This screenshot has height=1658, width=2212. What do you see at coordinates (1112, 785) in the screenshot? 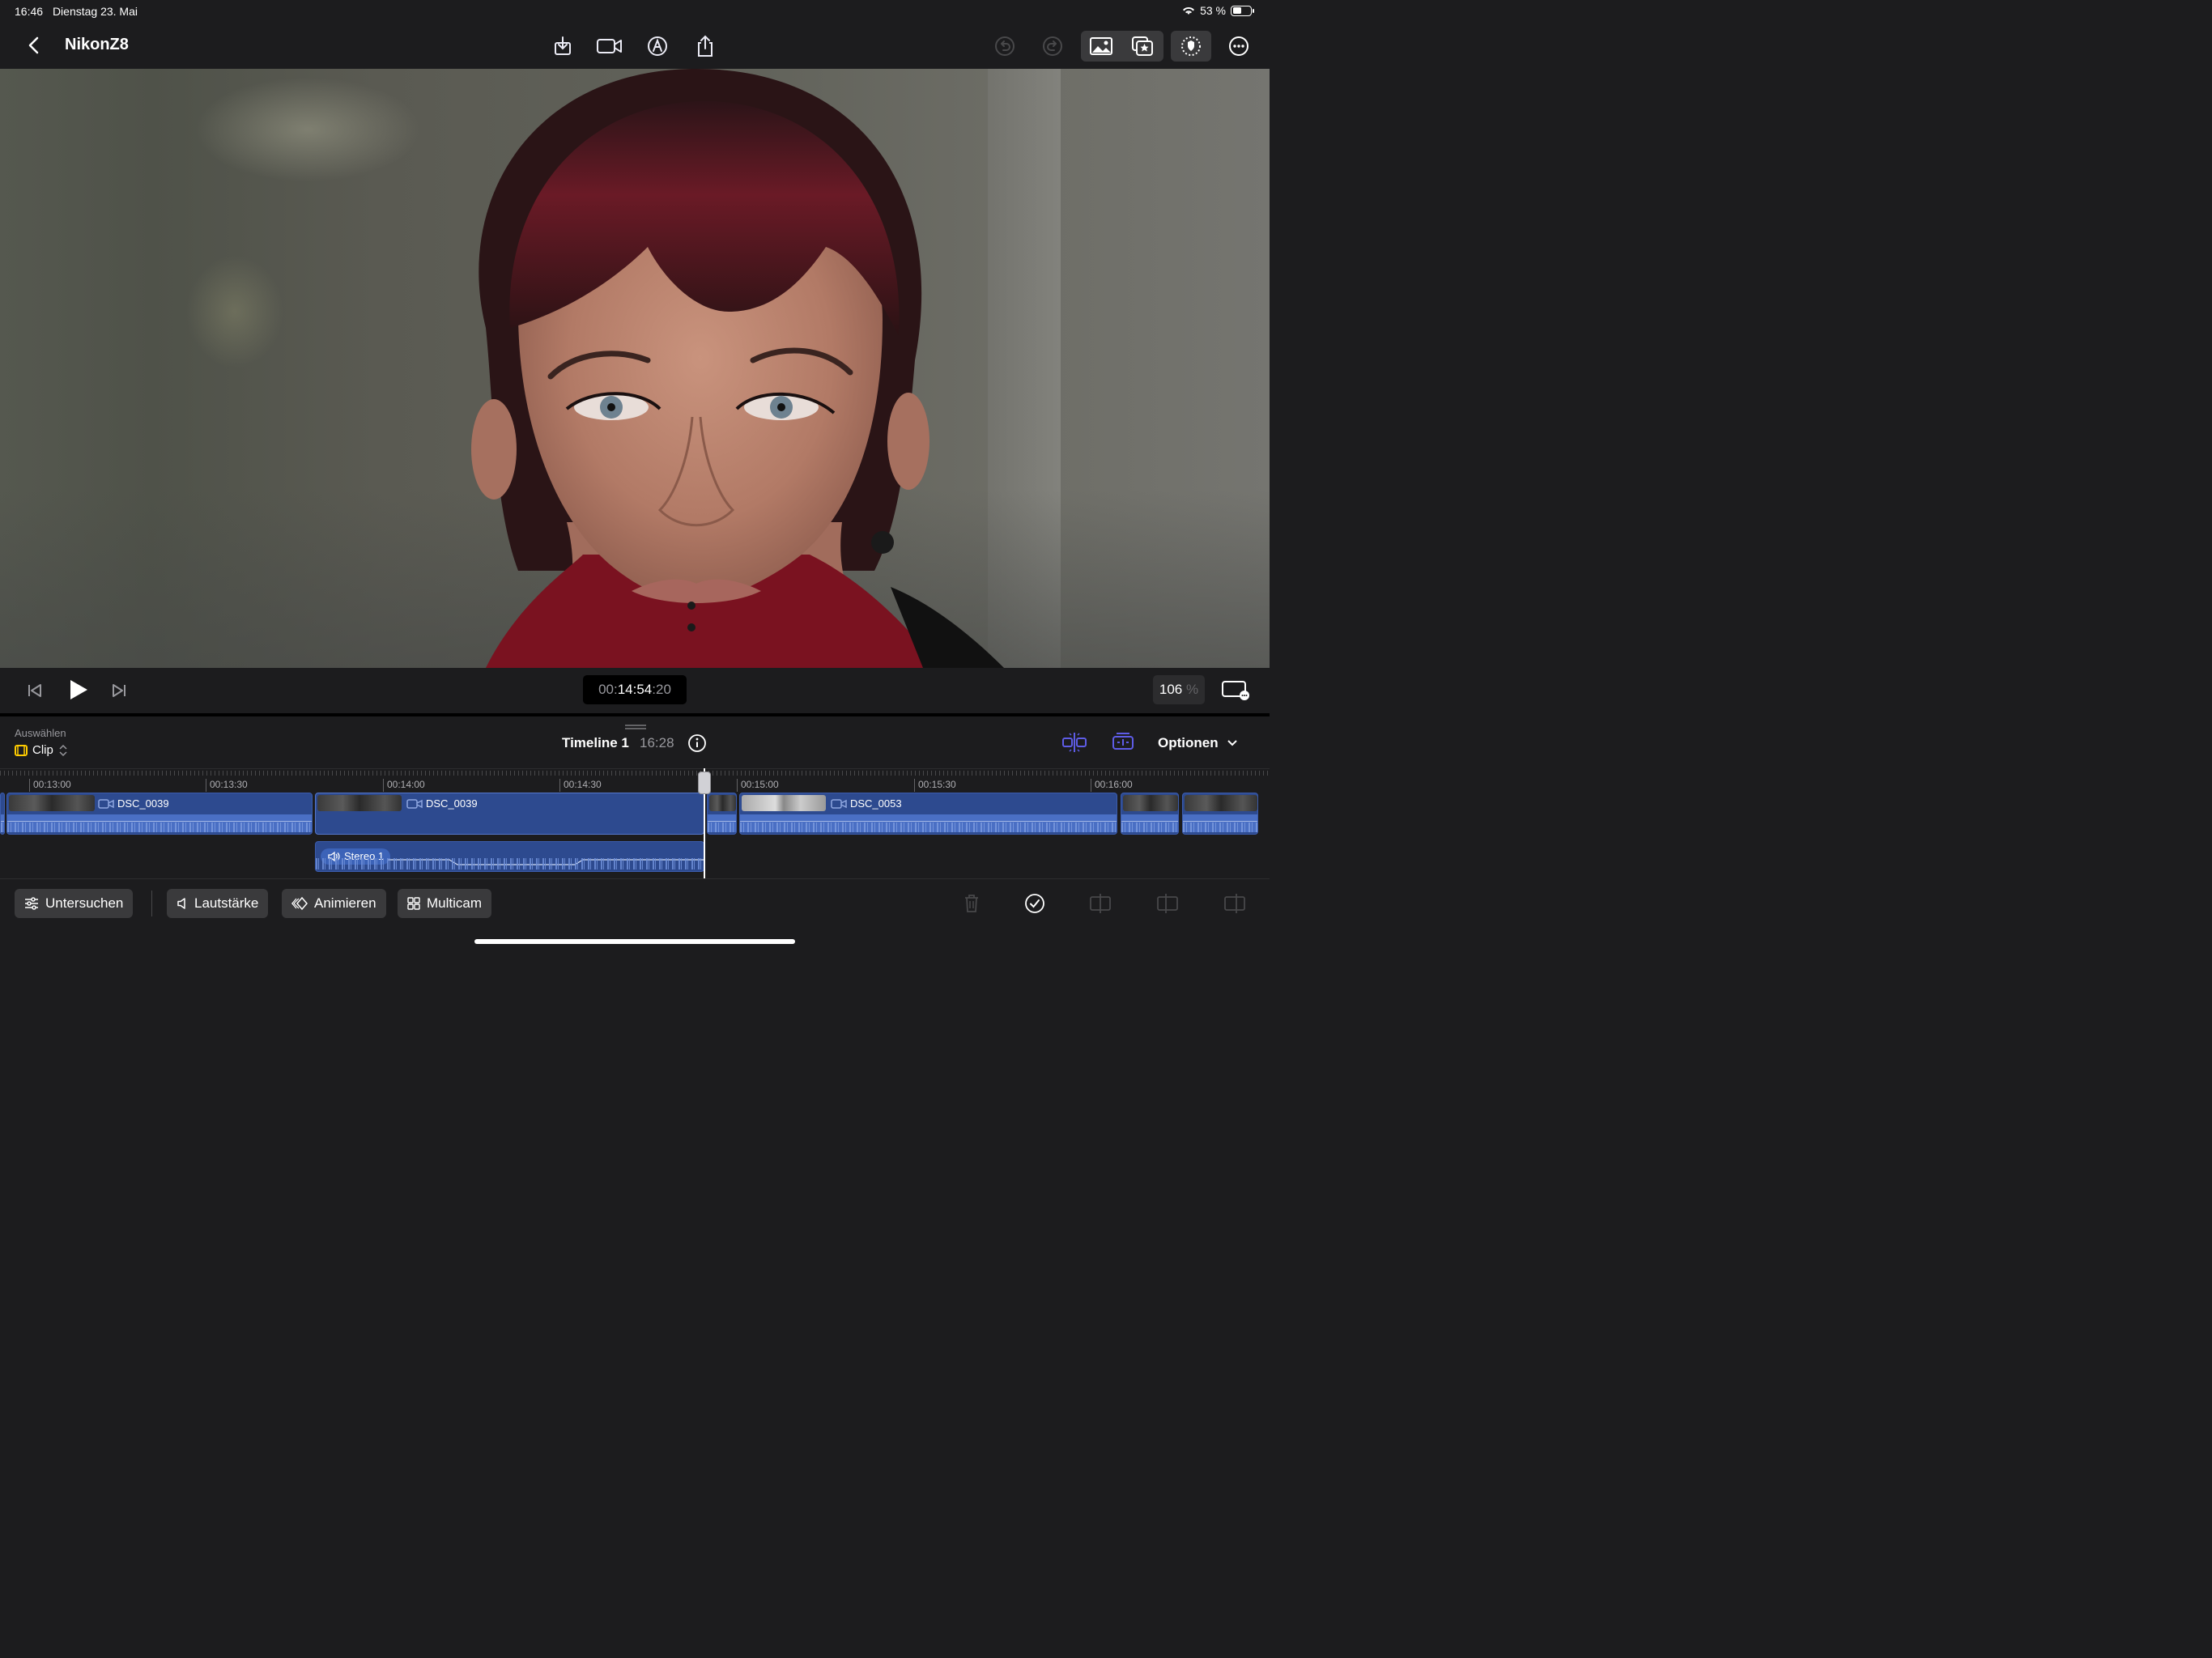
I see `ruler-label: 00:16:00` at bounding box center [1112, 785].